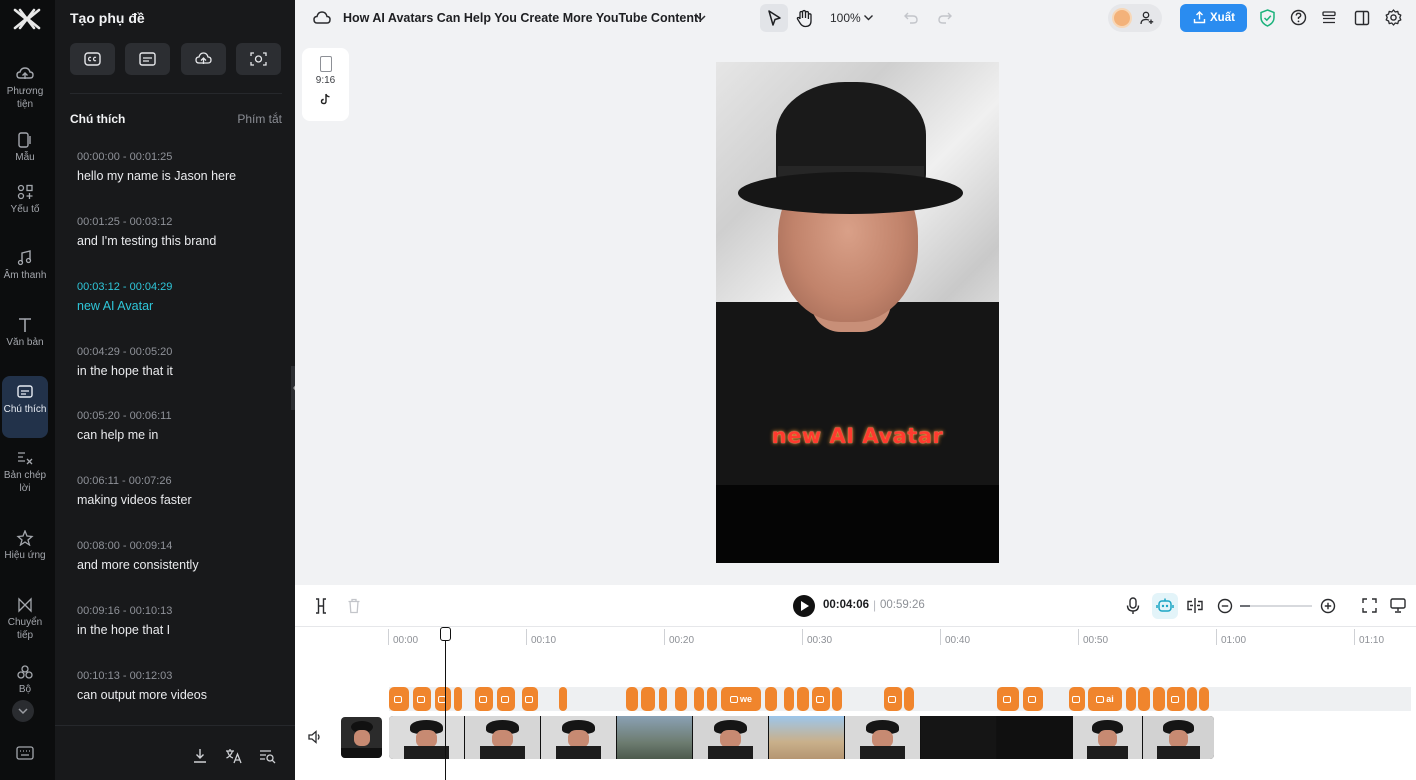 This screenshot has width=1416, height=780. What do you see at coordinates (27, 19) in the screenshot?
I see `capcut-logo` at bounding box center [27, 19].